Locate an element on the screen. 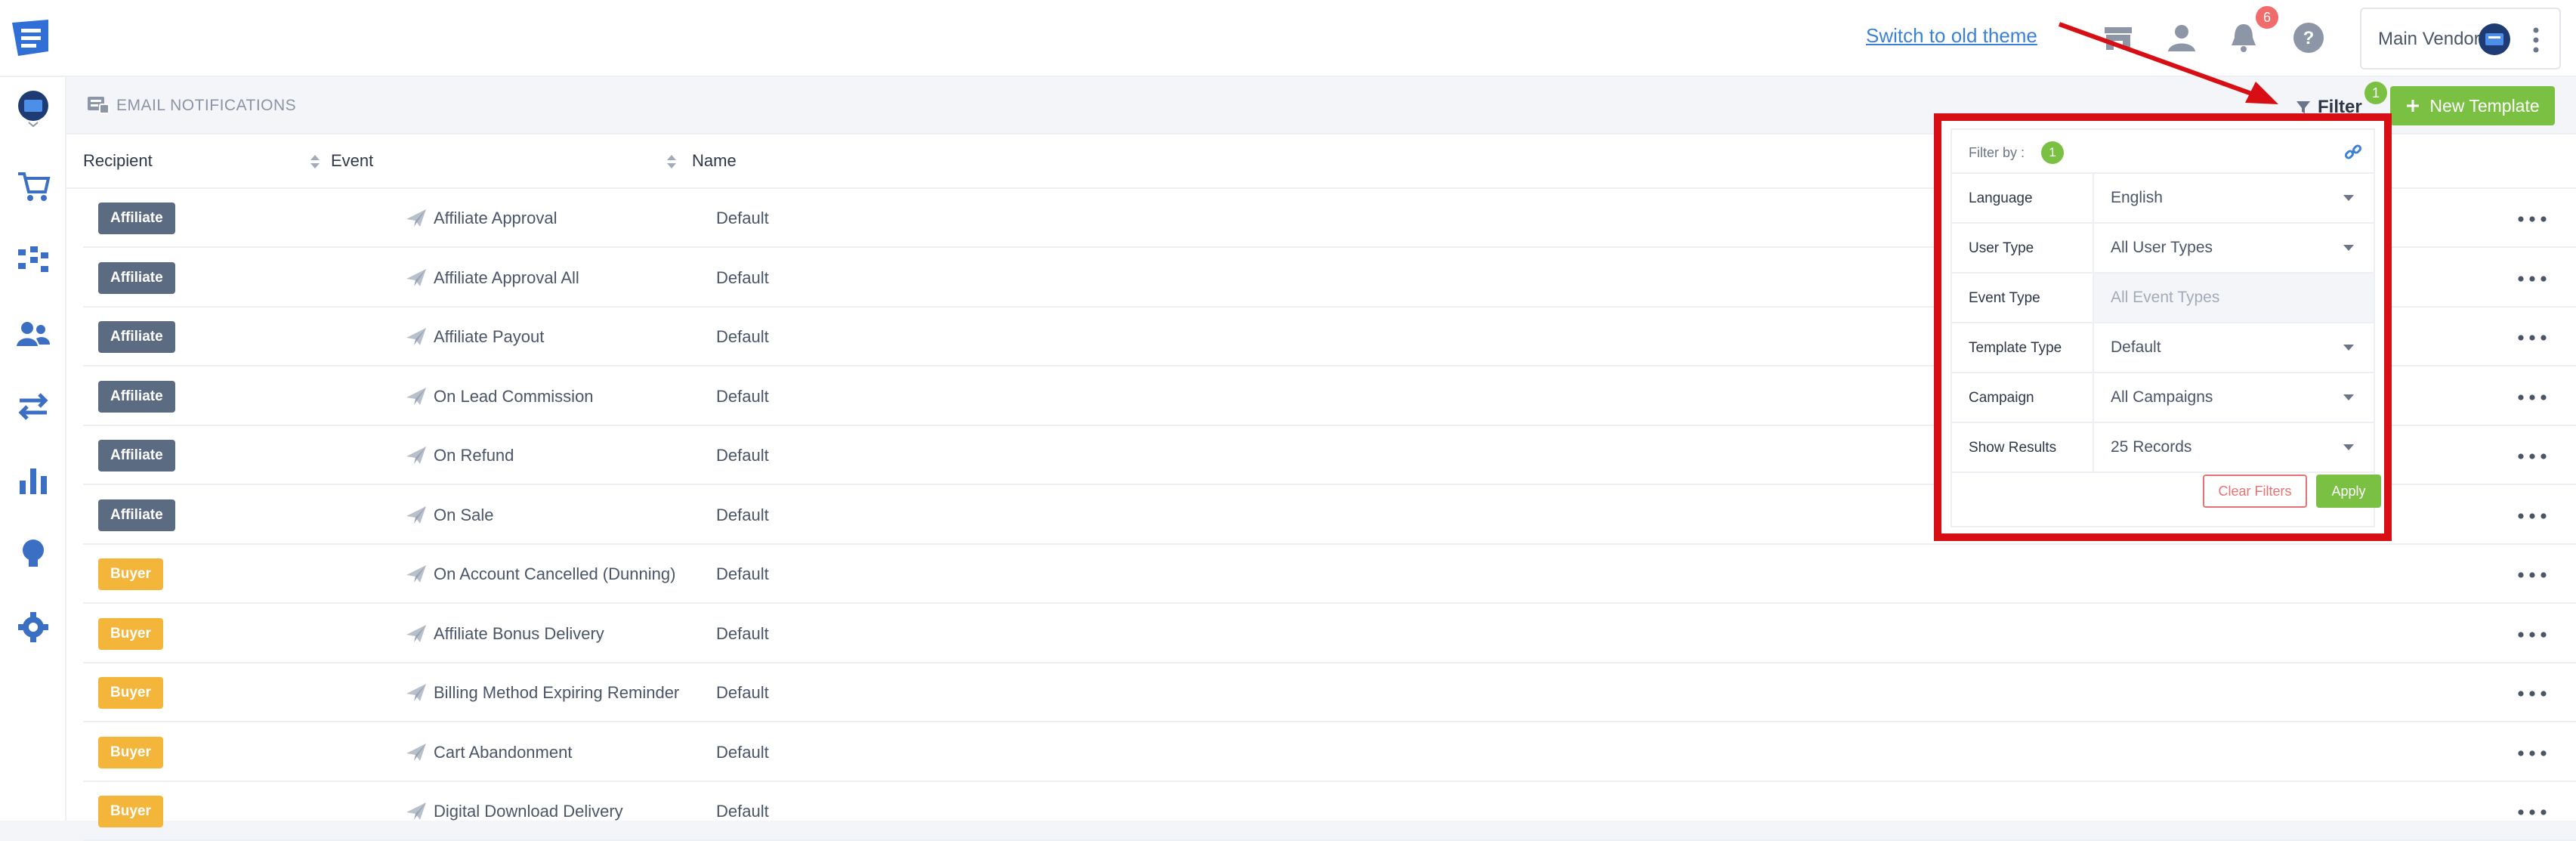  settings-icon is located at coordinates (33, 627).